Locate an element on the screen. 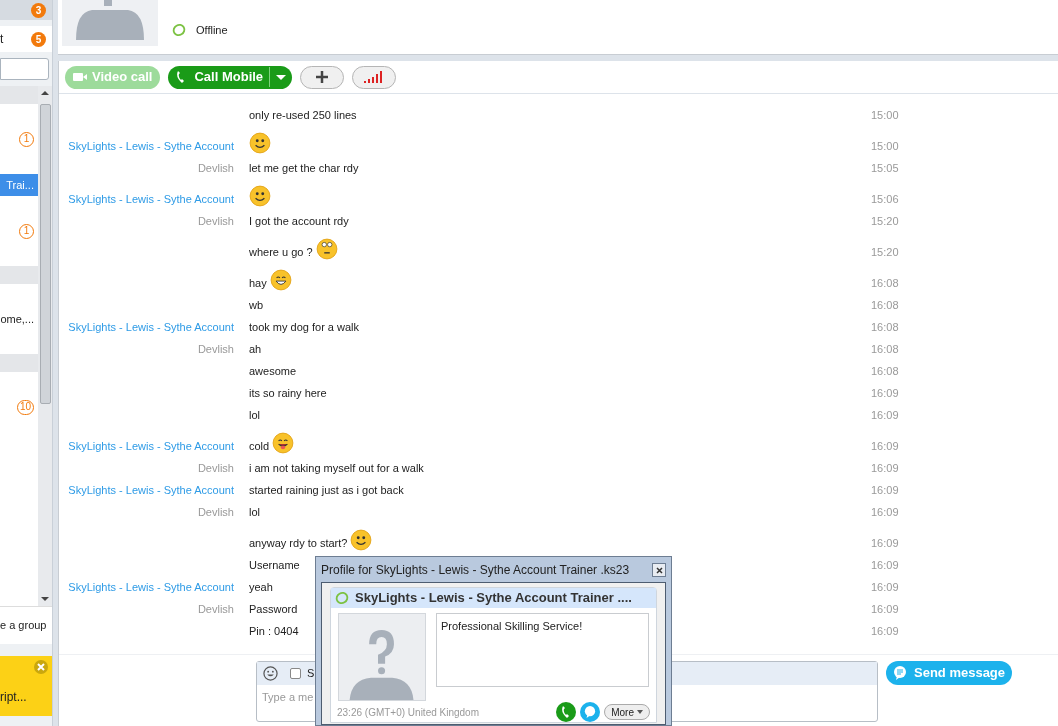  signal-bars-icon is located at coordinates (374, 77).